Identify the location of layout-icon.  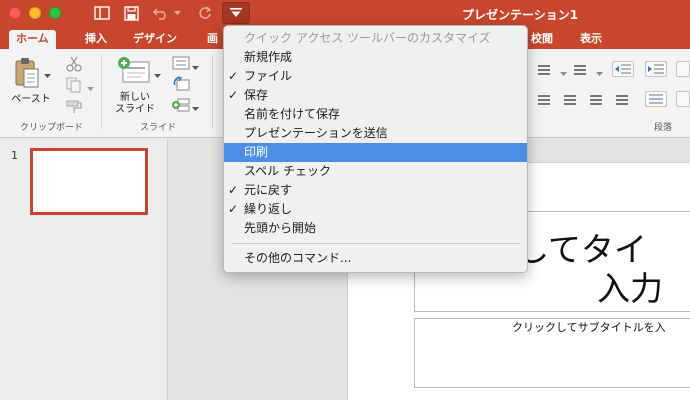
(181, 64).